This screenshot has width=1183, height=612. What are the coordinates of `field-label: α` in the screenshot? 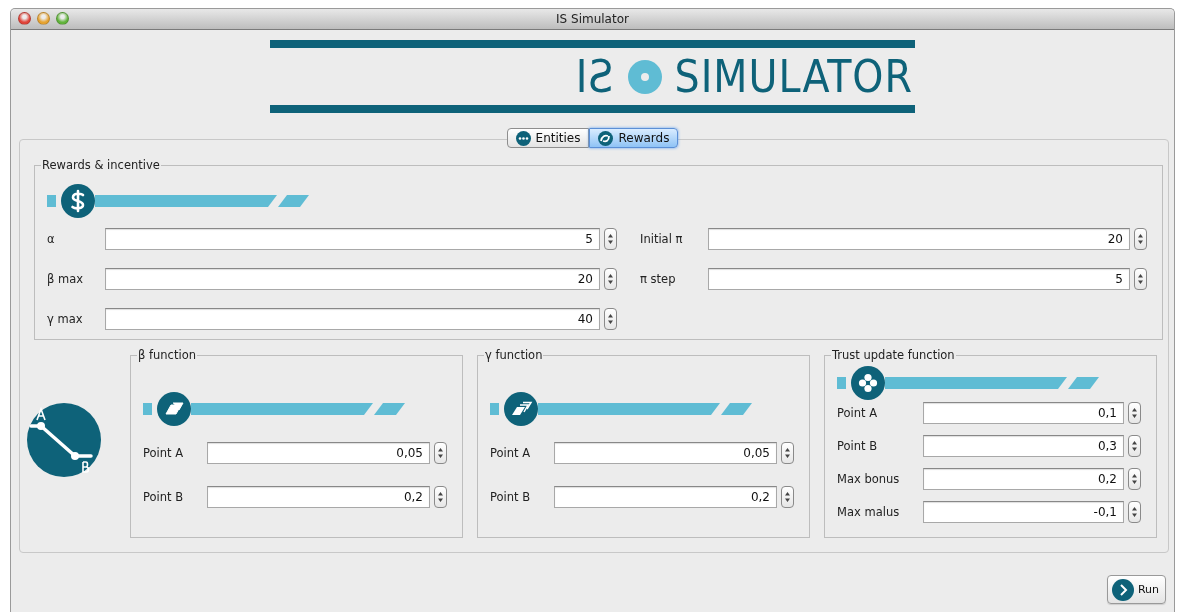 It's located at (51, 239).